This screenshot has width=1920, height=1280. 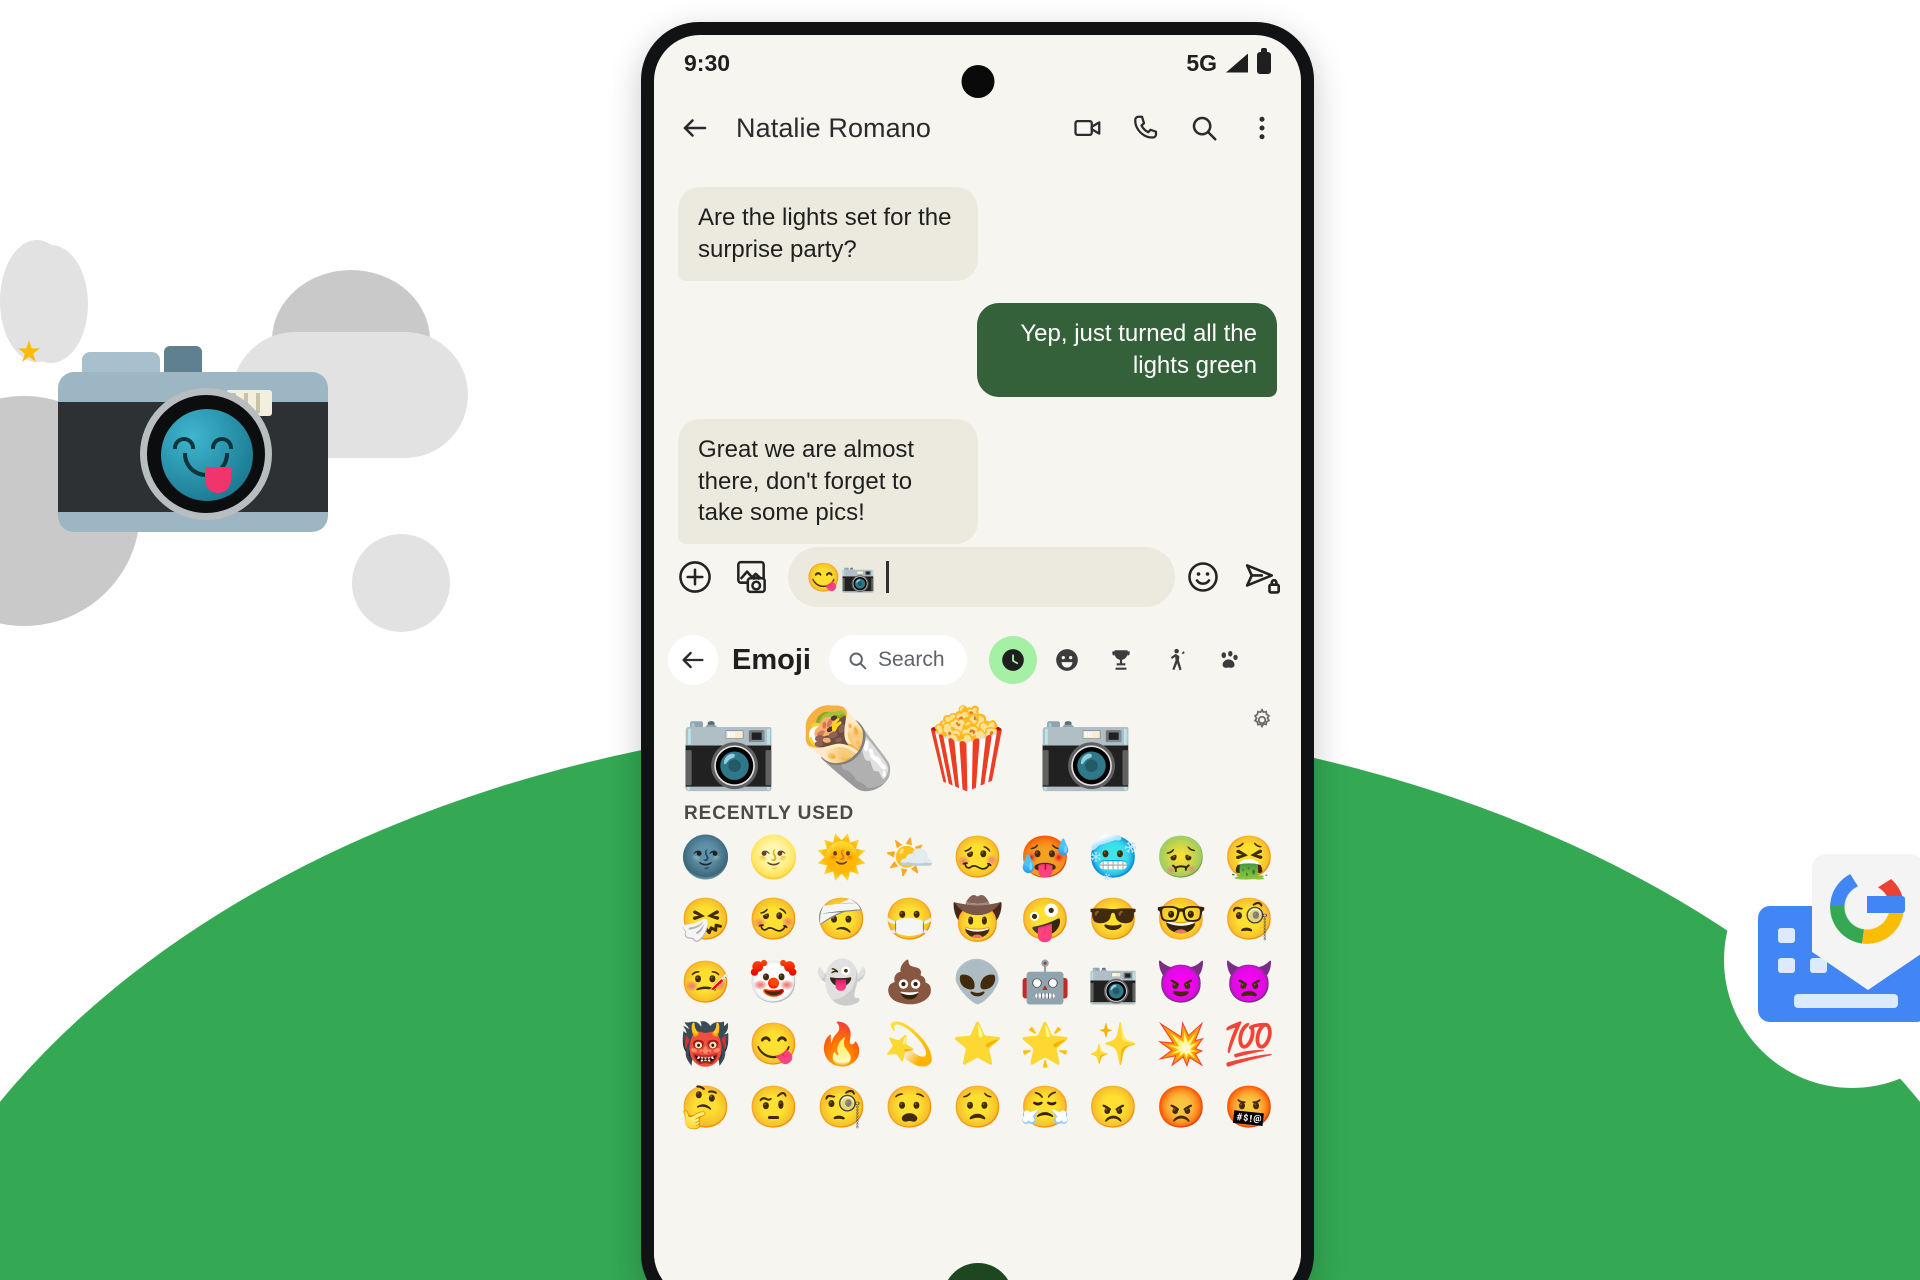 What do you see at coordinates (1264, 61) in the screenshot?
I see `battery-icon` at bounding box center [1264, 61].